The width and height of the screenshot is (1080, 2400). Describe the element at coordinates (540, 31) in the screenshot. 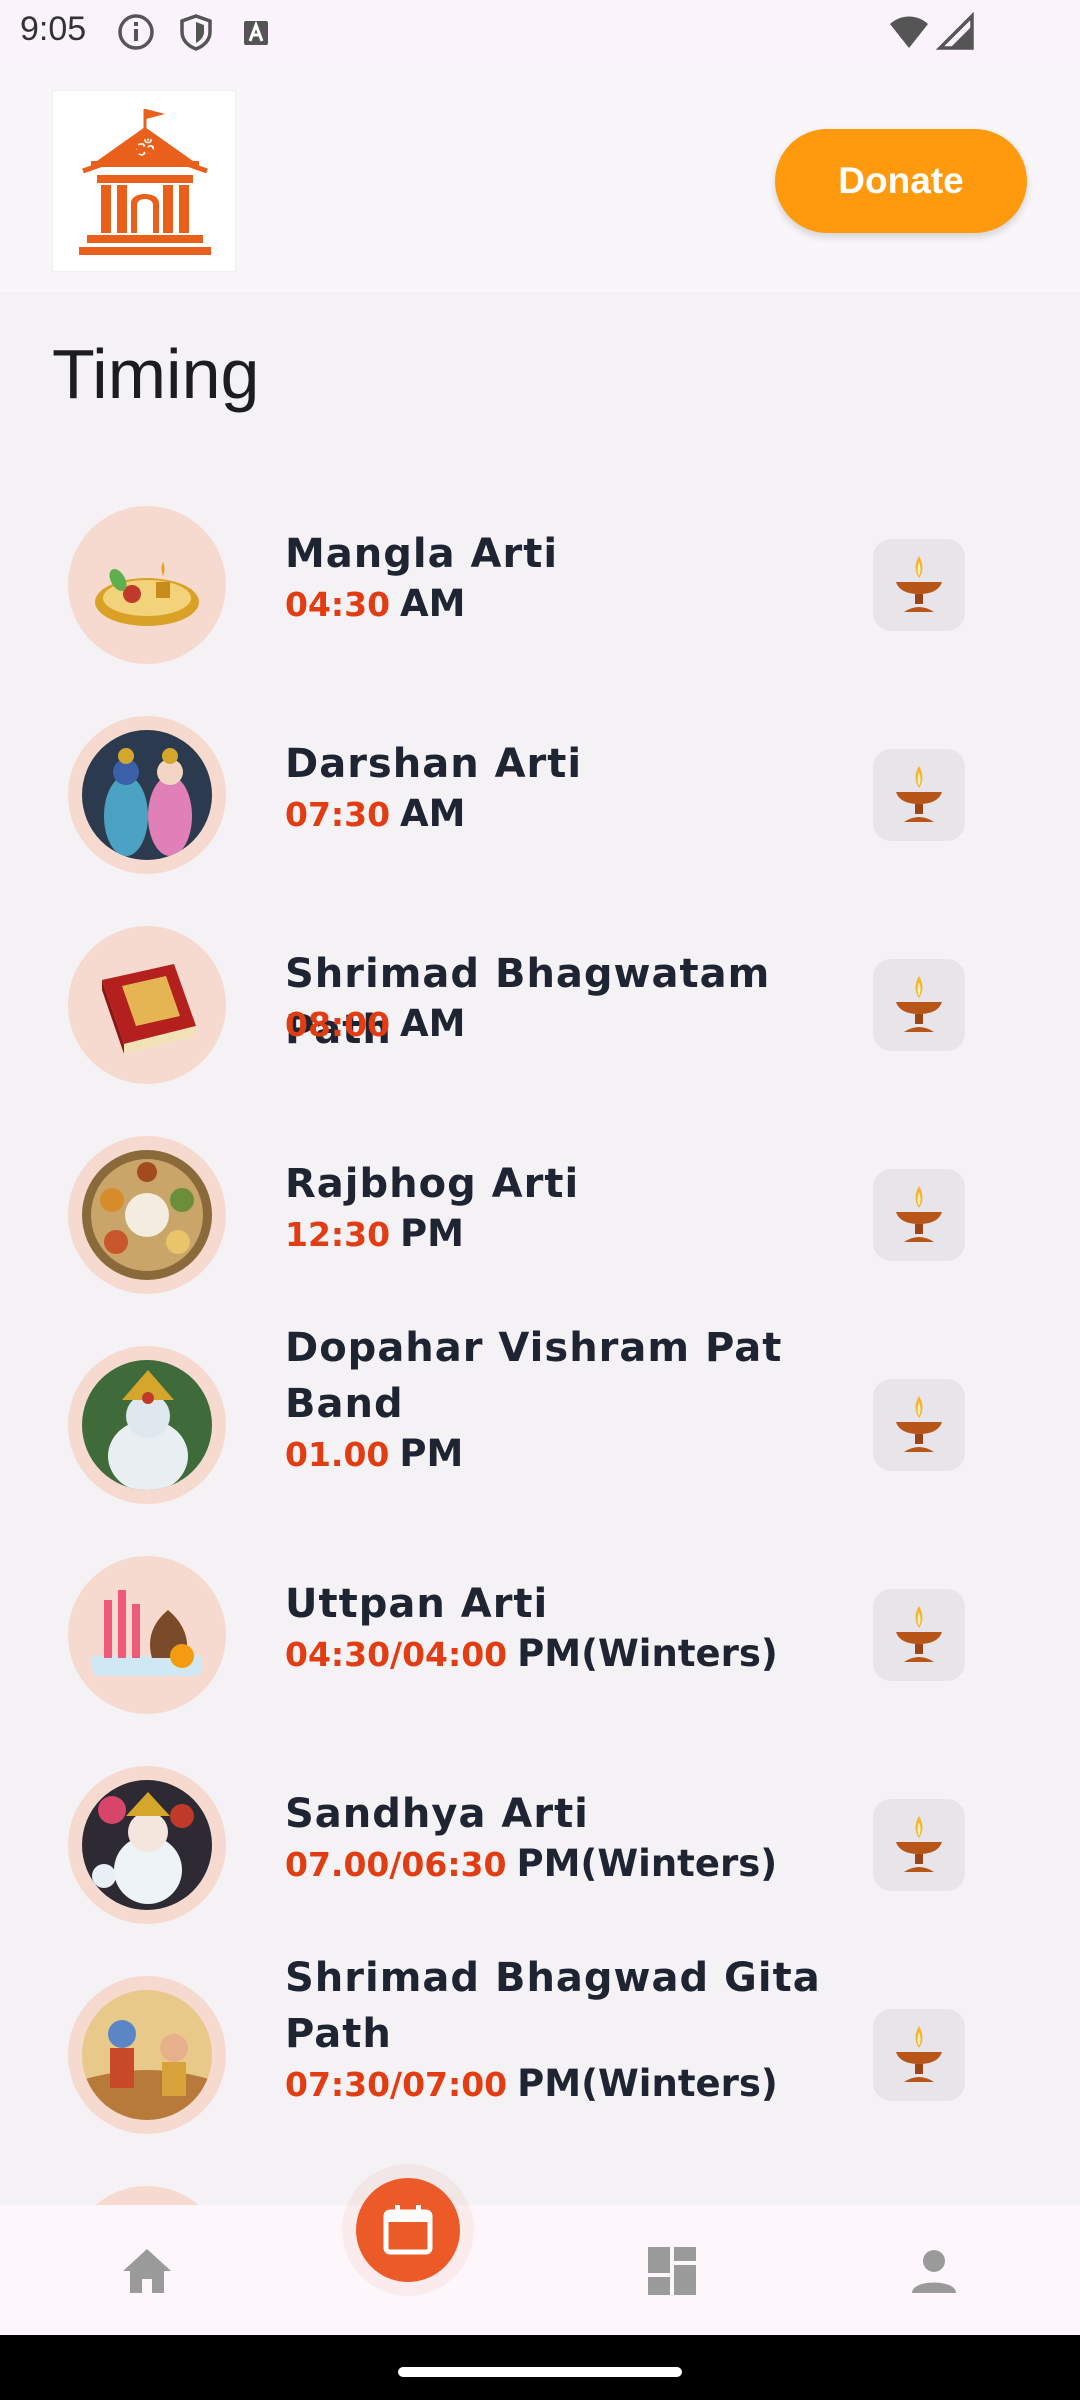

I see `status-bar: 9:05` at that location.